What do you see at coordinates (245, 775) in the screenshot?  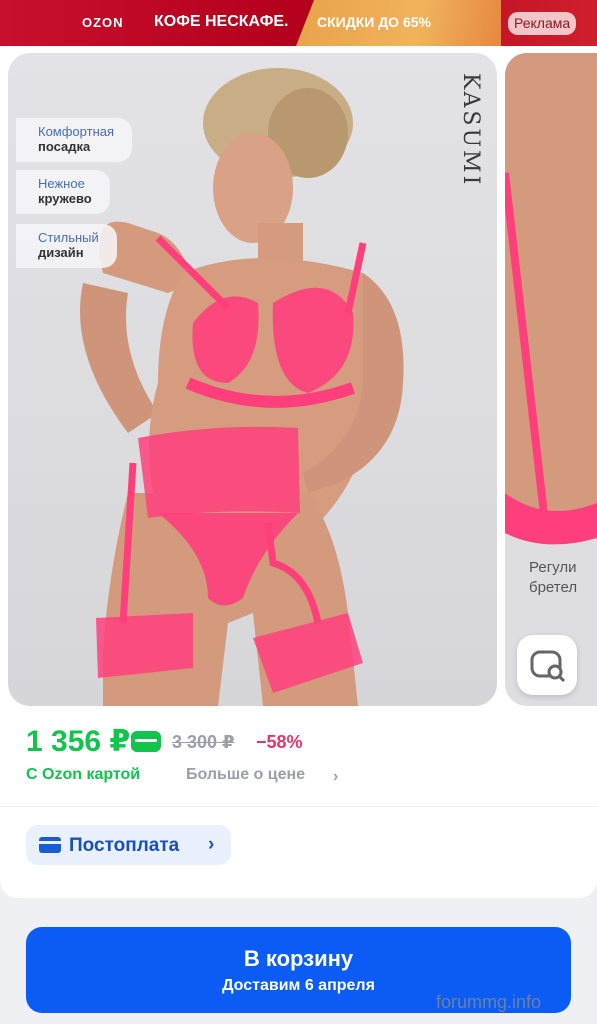 I see `more-about-price-link: Больше о цене` at bounding box center [245, 775].